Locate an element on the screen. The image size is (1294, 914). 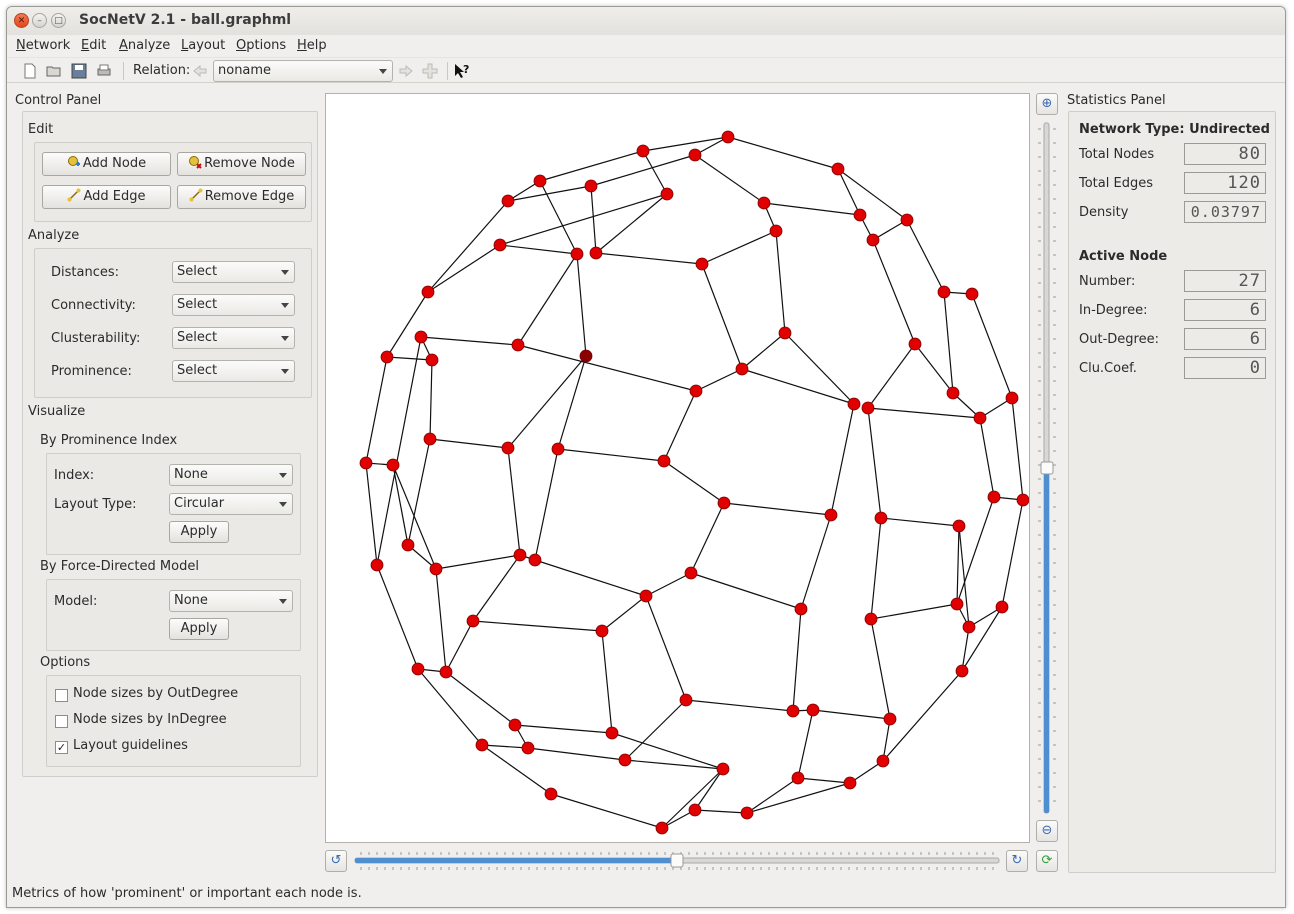
zoom-vertical-slider is located at coordinates (1047, 469).